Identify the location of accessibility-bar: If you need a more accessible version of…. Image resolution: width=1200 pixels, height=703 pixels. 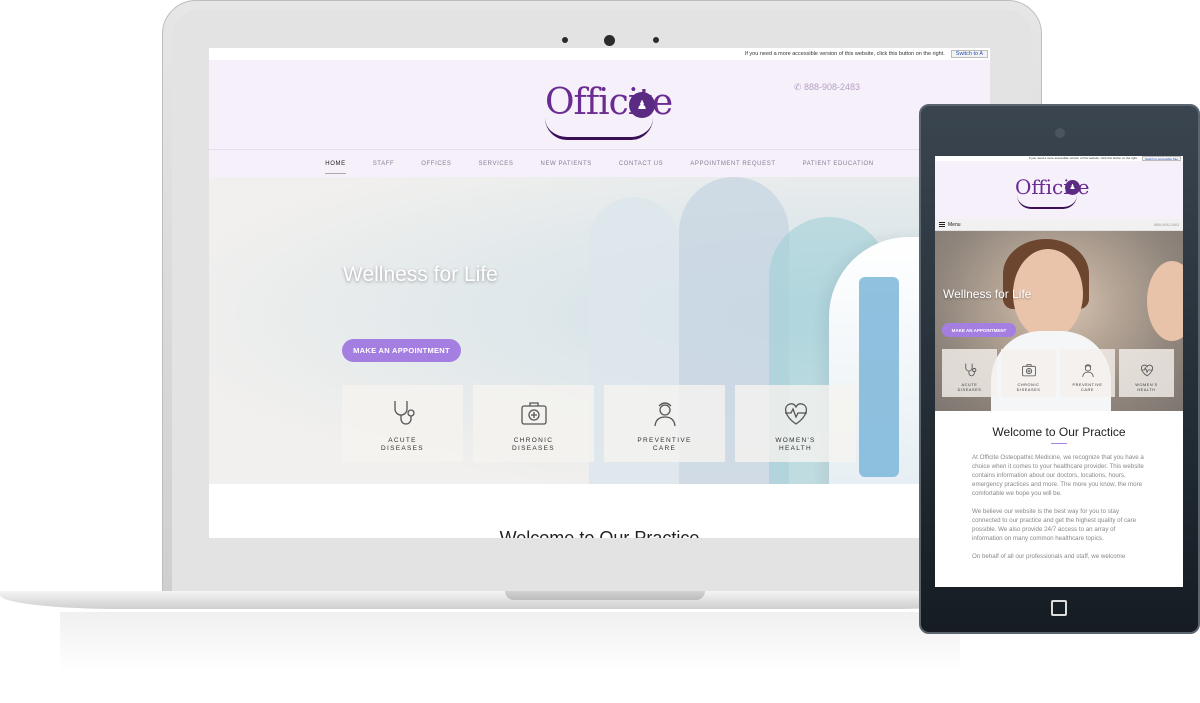
(599, 54).